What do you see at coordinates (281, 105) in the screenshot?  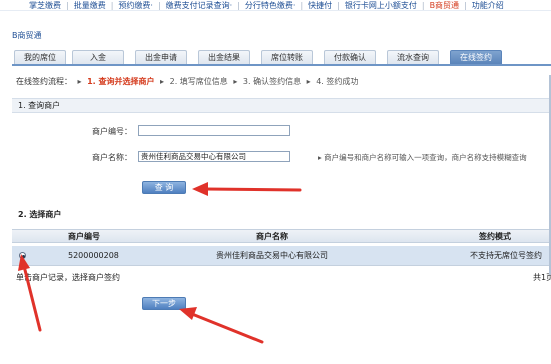 I see `query-section-header: 1. 查询商户` at bounding box center [281, 105].